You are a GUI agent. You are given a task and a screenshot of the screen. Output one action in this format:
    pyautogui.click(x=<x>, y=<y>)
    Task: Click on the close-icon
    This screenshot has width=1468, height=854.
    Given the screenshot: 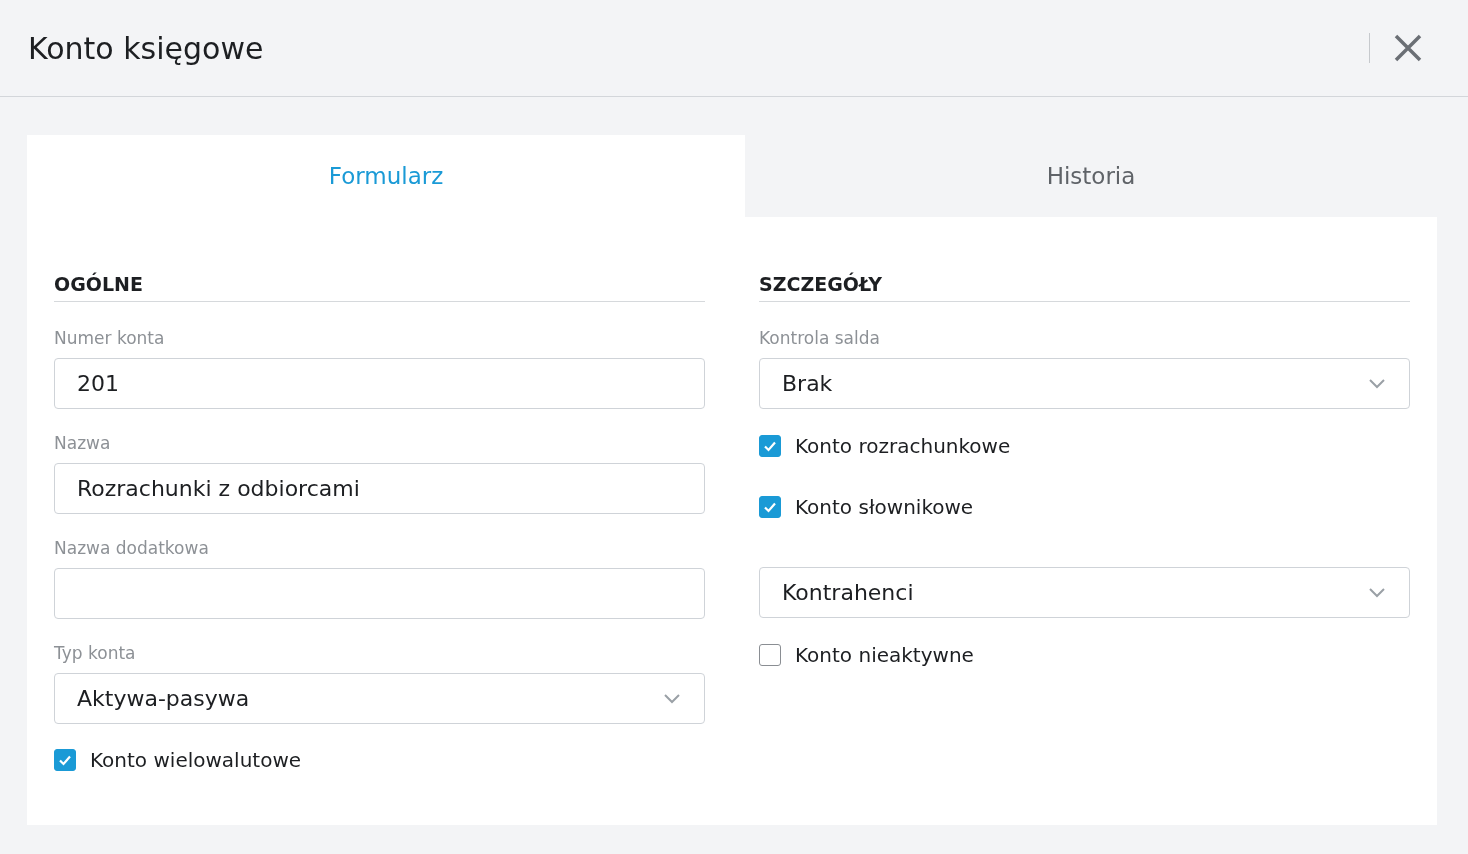 What is the action you would take?
    pyautogui.click(x=1408, y=48)
    